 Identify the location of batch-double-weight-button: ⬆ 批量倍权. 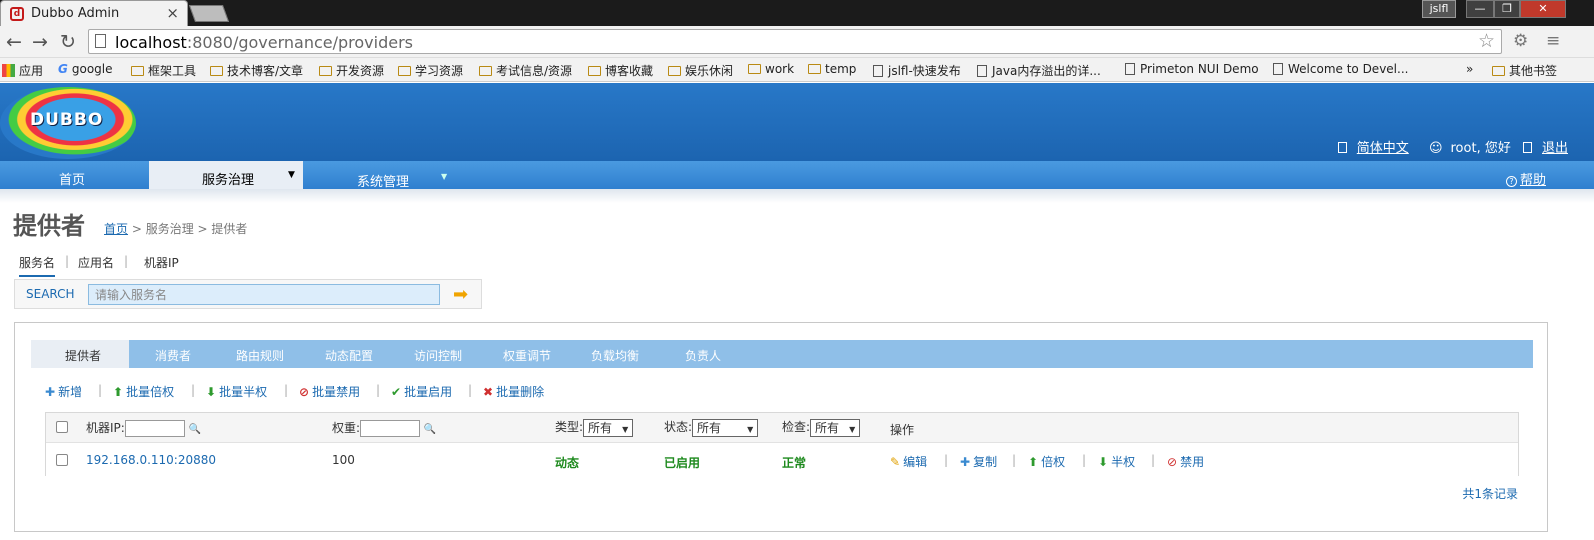
(143, 391).